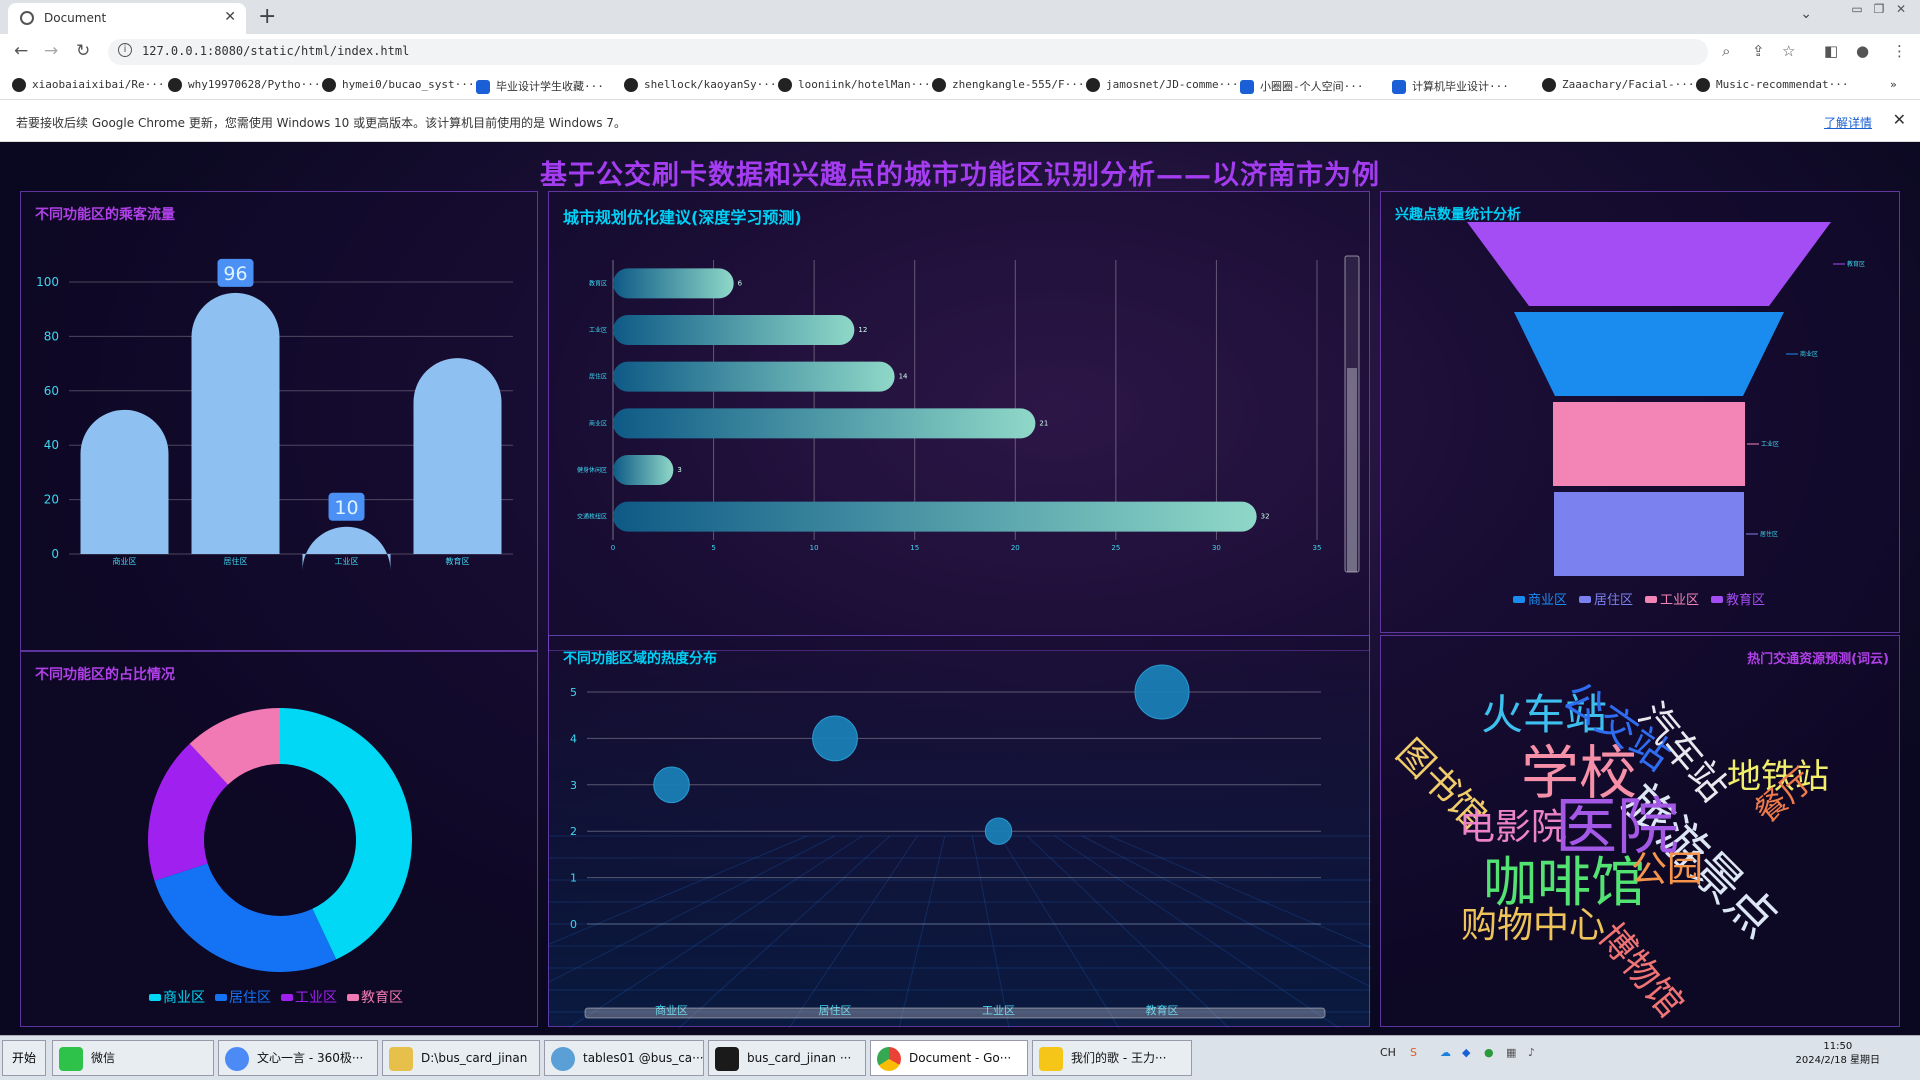 Image resolution: width=1920 pixels, height=1080 pixels. I want to click on bookmark-item: zhengkangle-555/F···, so click(1008, 85).